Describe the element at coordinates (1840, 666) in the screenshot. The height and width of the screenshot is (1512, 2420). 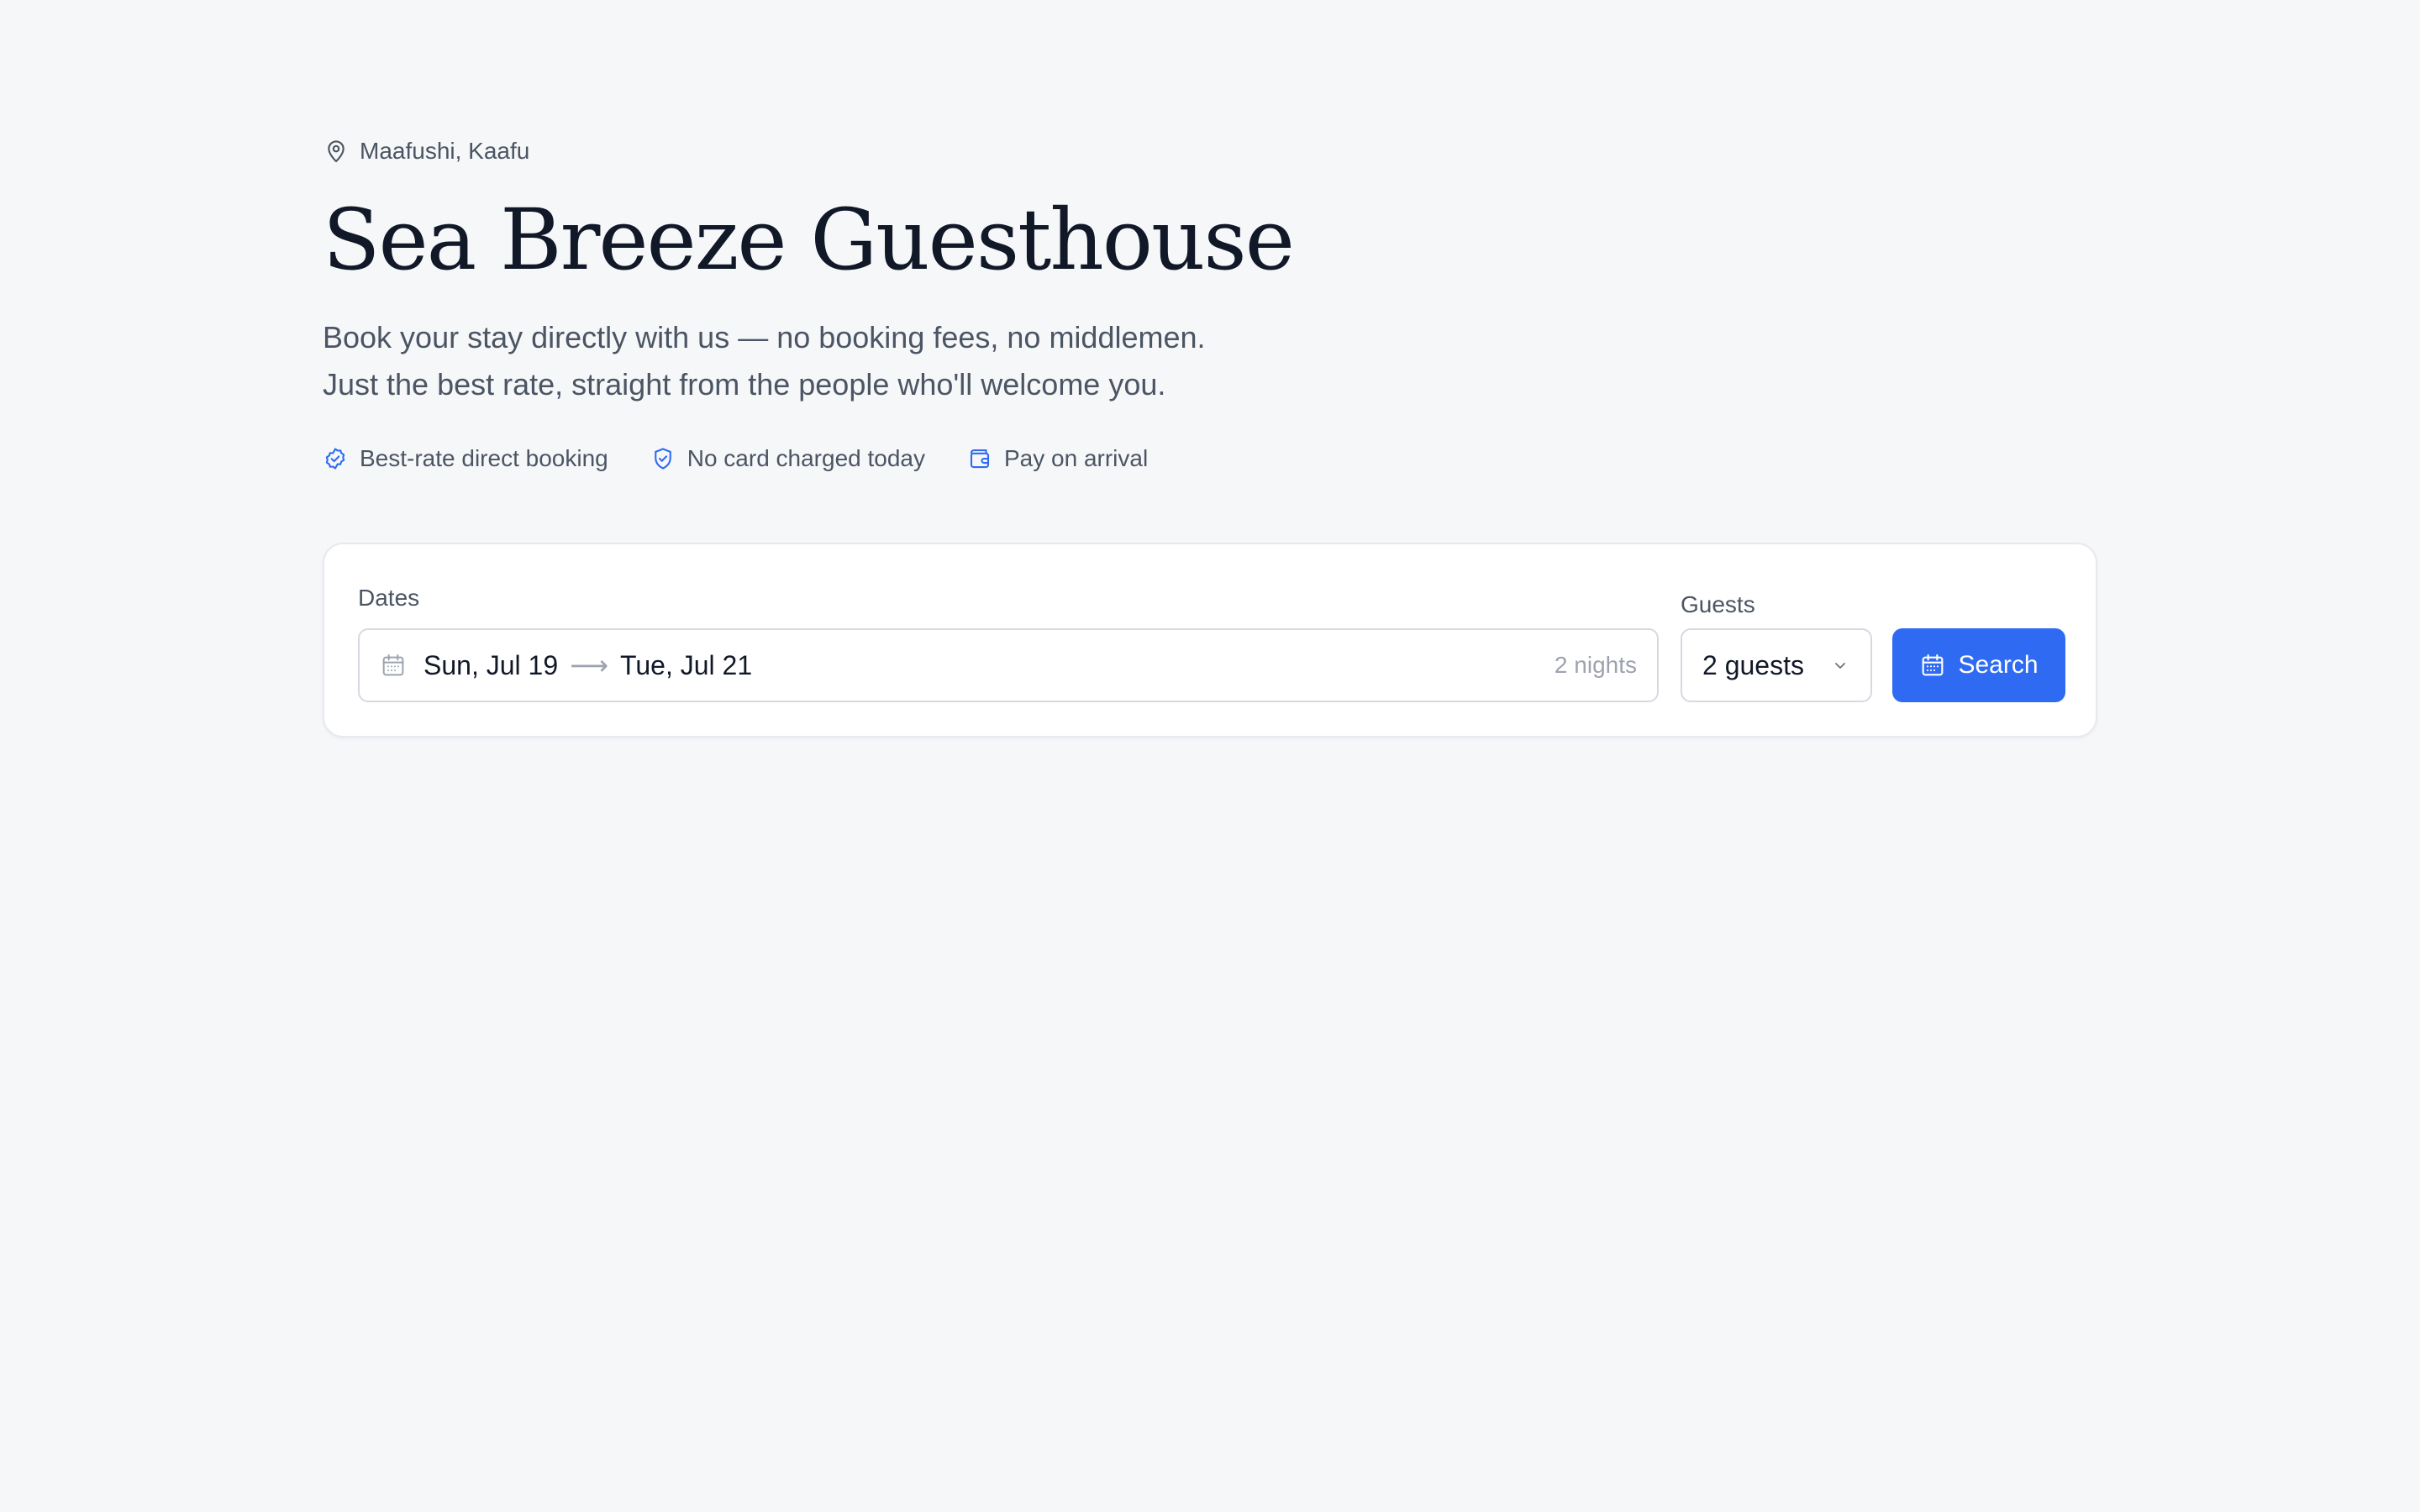
I see `chevron-down-icon` at that location.